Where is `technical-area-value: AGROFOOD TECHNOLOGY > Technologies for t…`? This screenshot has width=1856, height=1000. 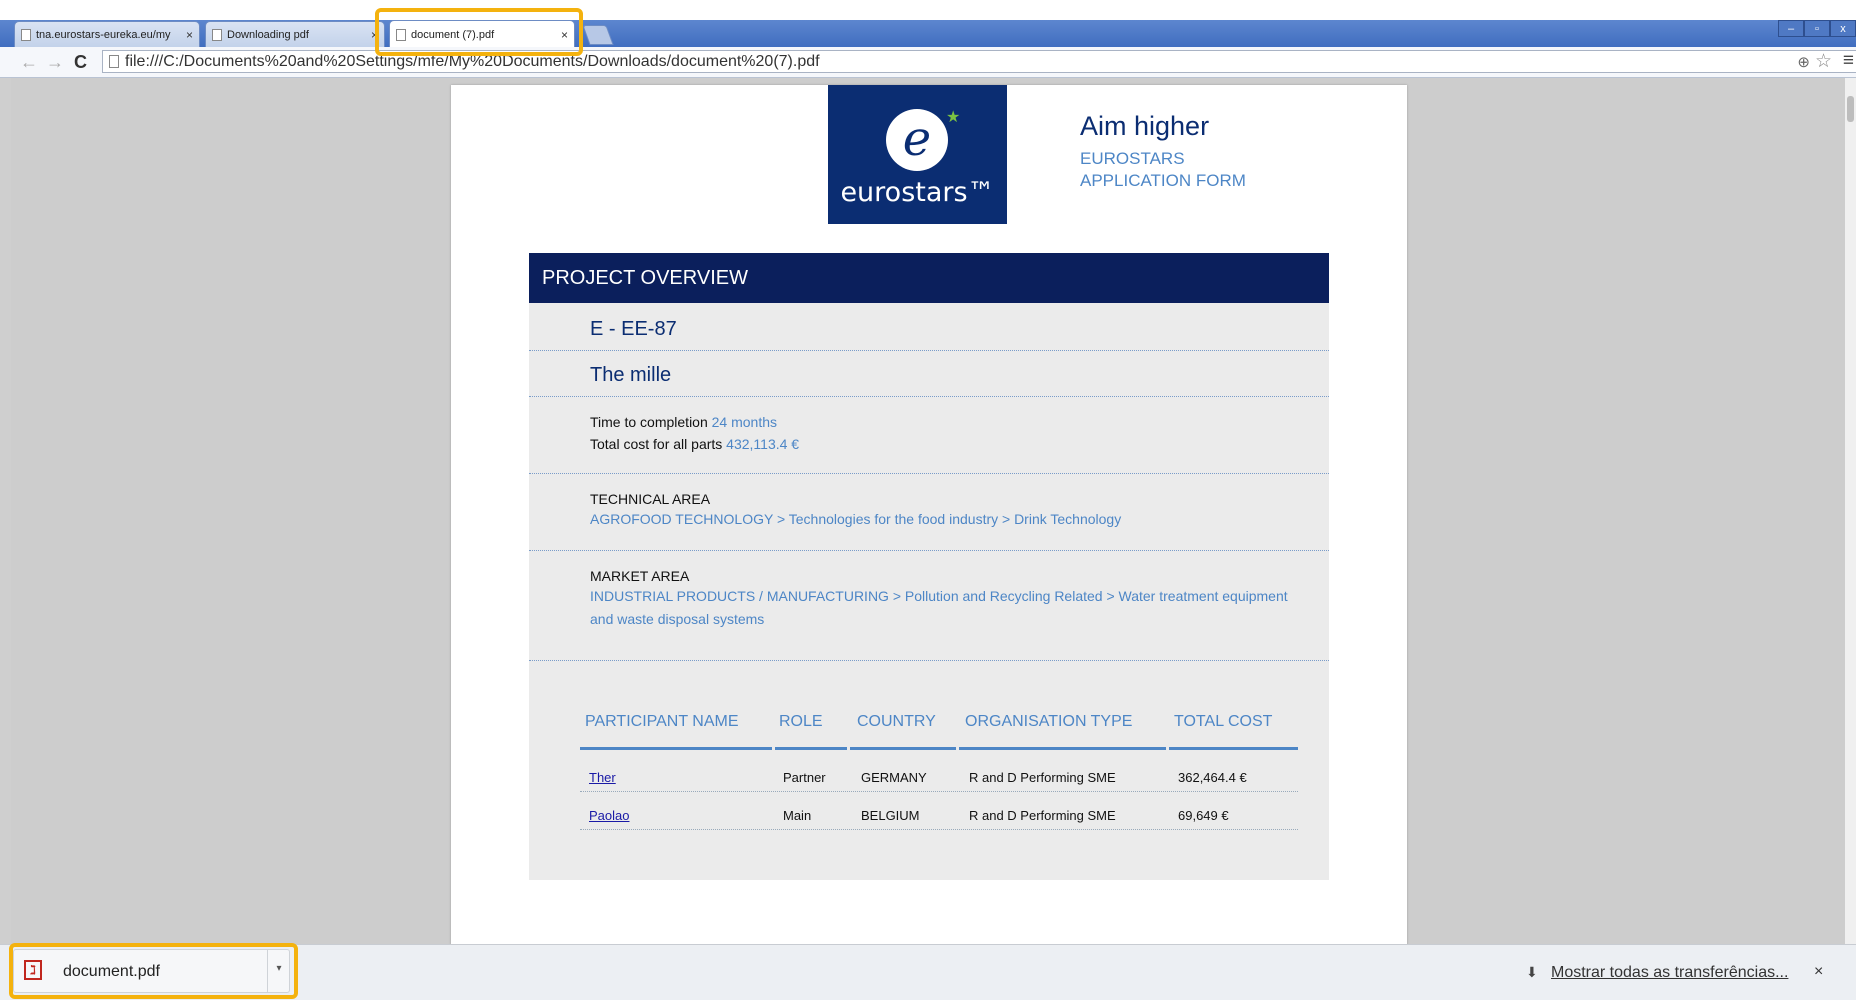
technical-area-value: AGROFOOD TECHNOLOGY > Technologies for t… is located at coordinates (856, 519).